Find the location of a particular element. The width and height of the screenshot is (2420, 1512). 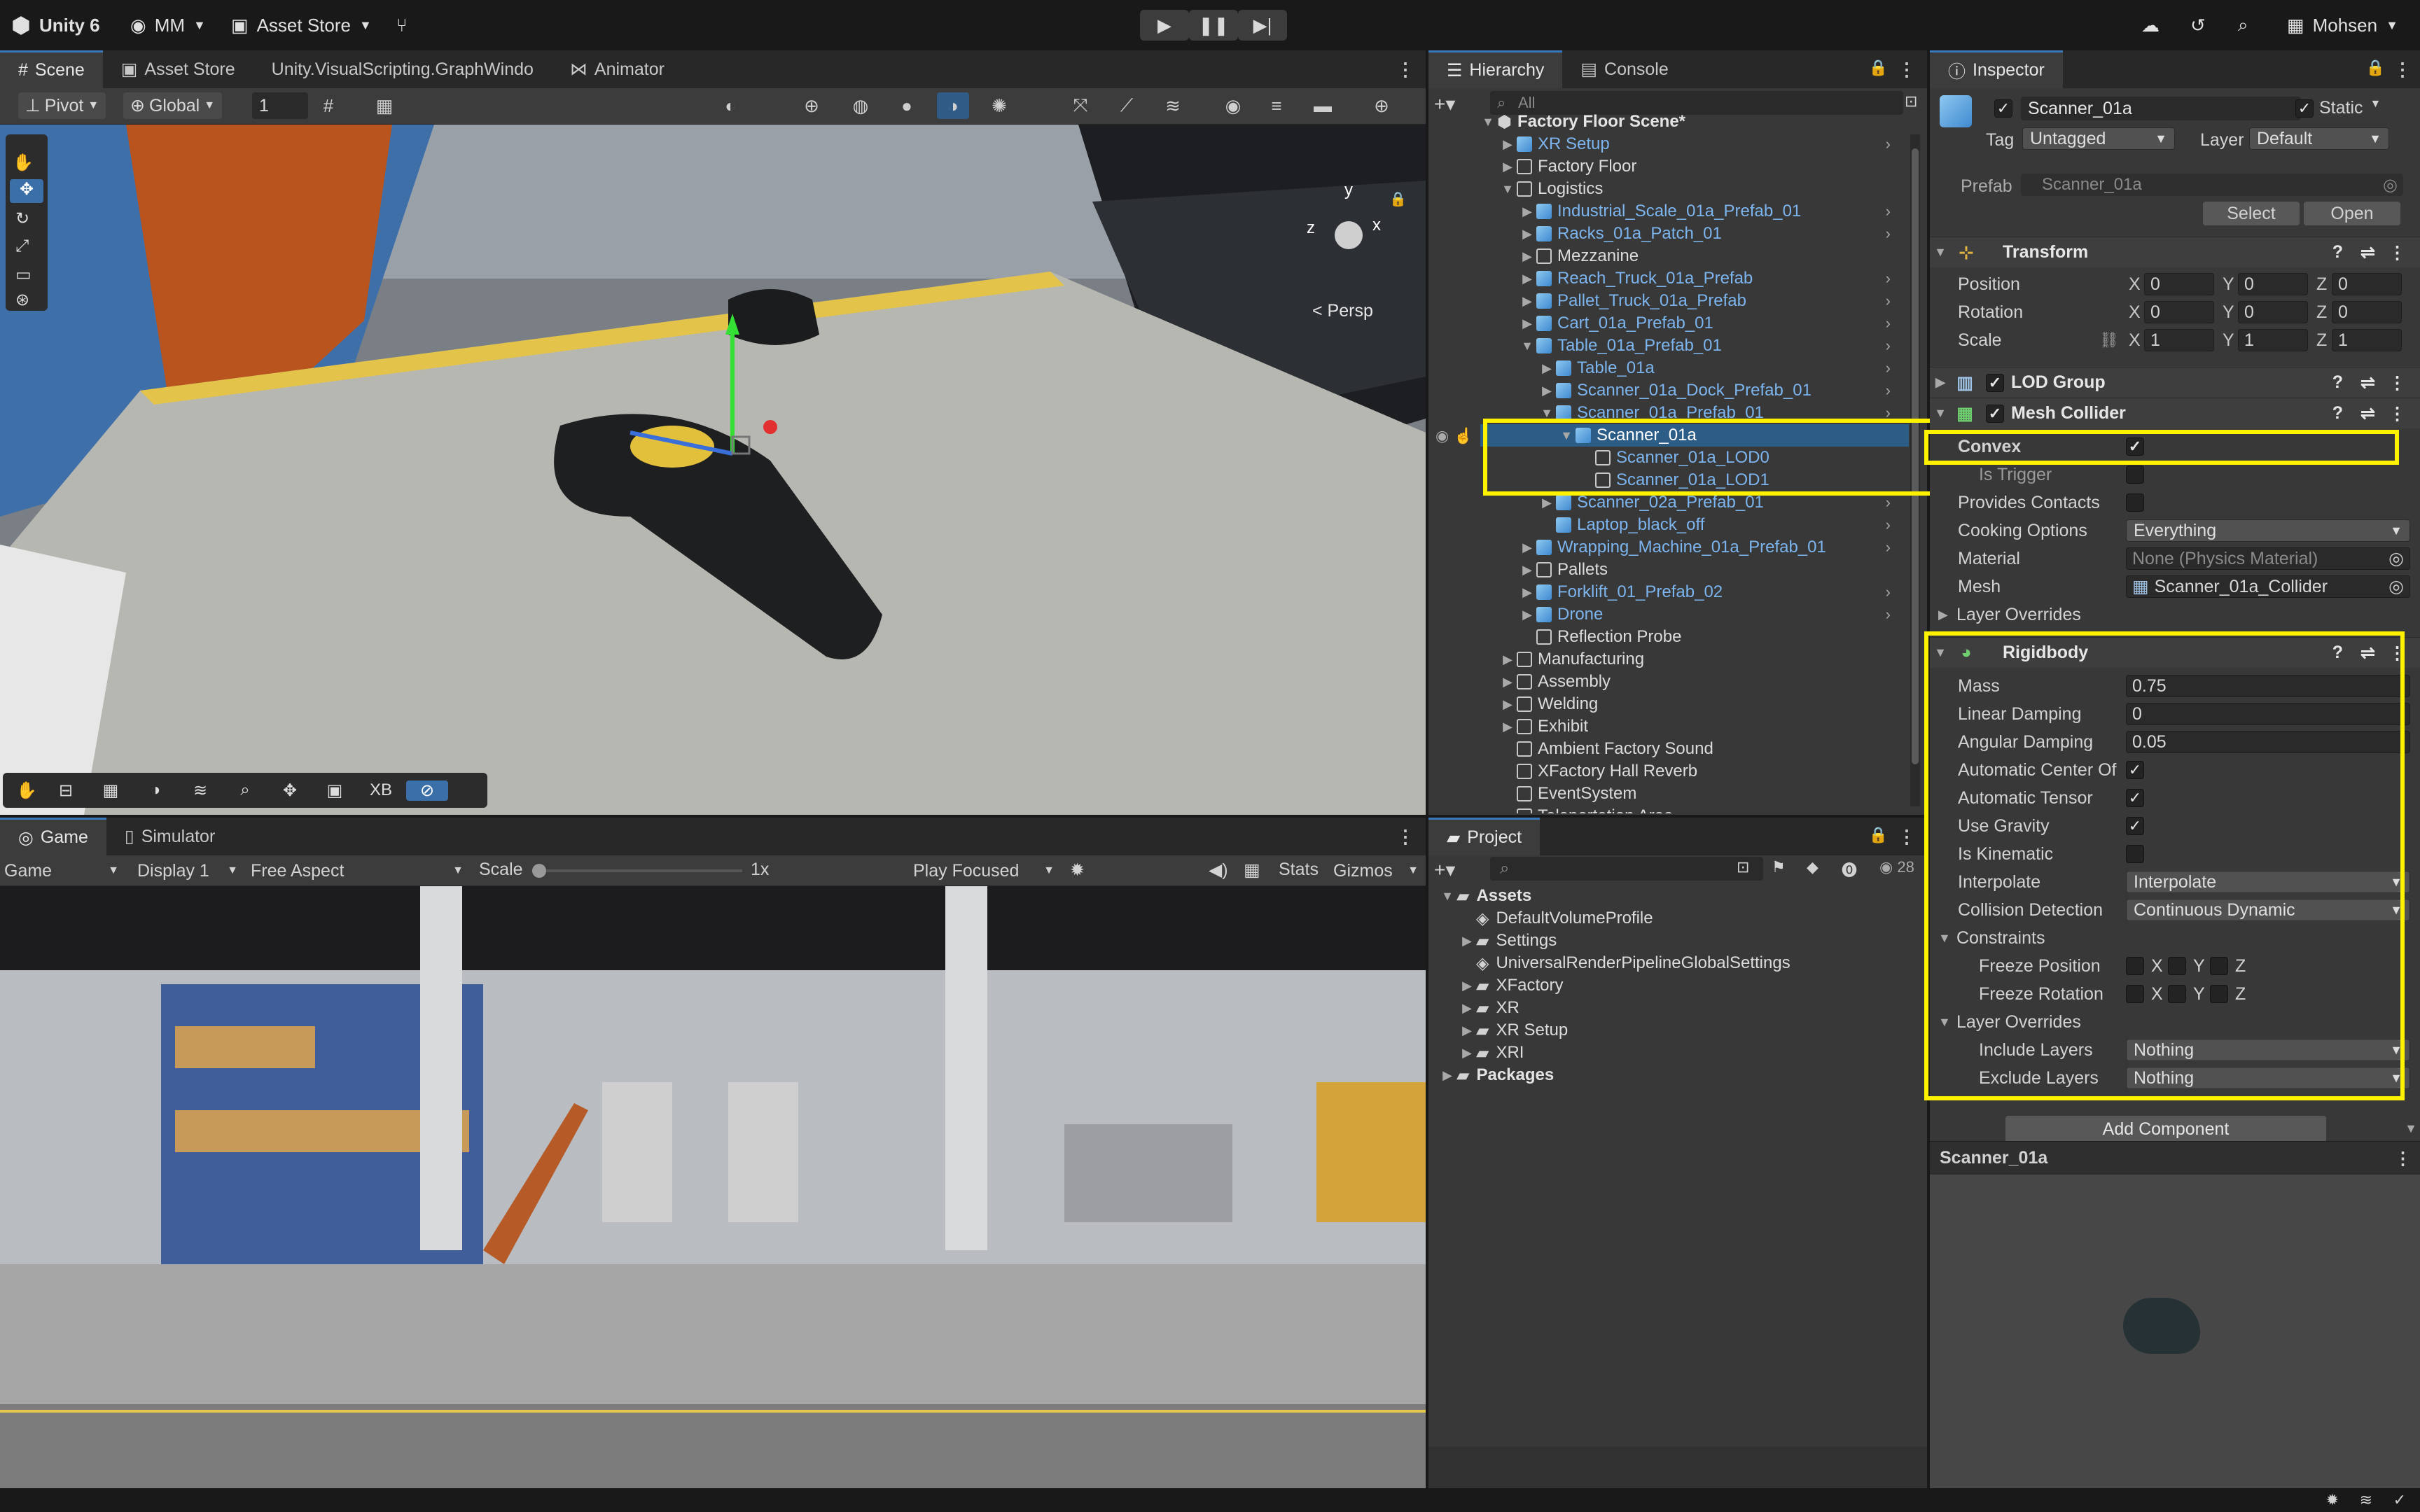

hierarchy-visibility-gutter is located at coordinates (1445, 462).